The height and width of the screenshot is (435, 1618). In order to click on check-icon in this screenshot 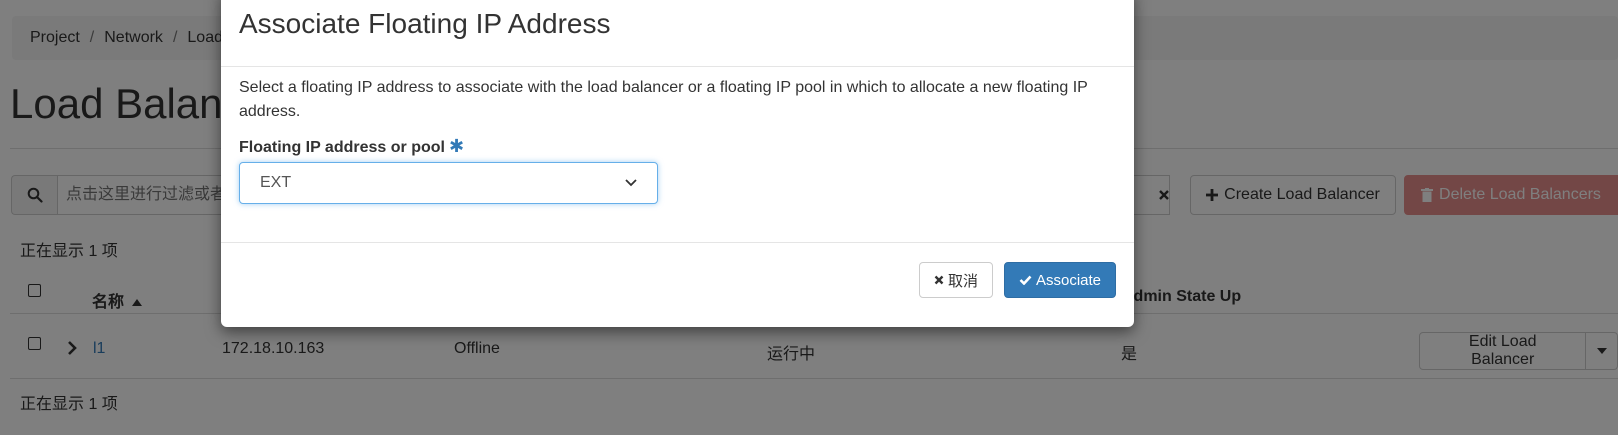, I will do `click(1025, 280)`.